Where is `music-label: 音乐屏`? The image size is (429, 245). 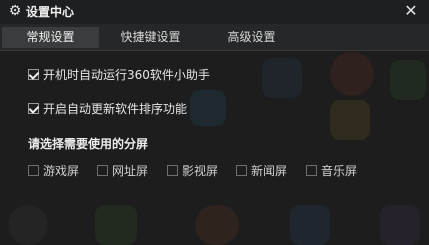
music-label: 音乐屏 is located at coordinates (339, 171).